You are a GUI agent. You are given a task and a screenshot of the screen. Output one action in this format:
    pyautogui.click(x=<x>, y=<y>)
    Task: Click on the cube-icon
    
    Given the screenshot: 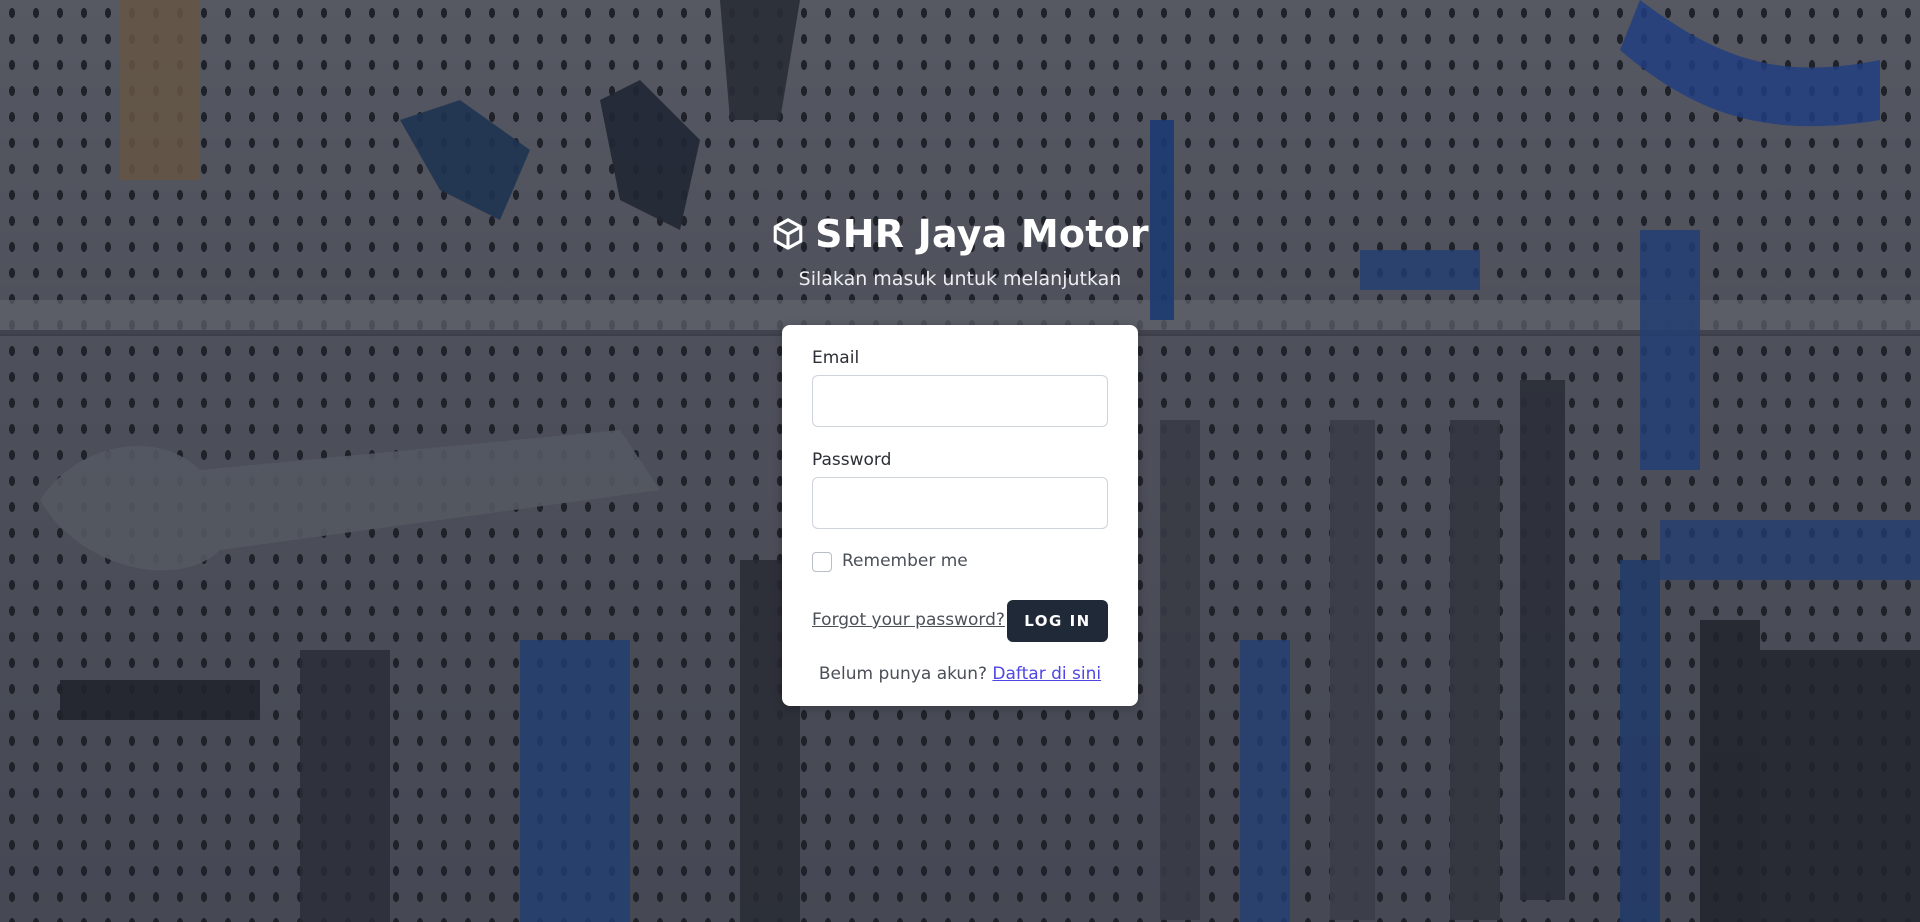 What is the action you would take?
    pyautogui.click(x=788, y=234)
    